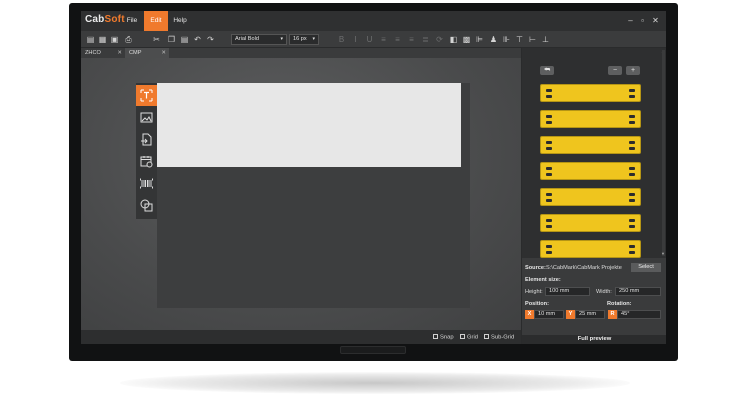 The width and height of the screenshot is (750, 402). I want to click on menu-file: File, so click(132, 21).